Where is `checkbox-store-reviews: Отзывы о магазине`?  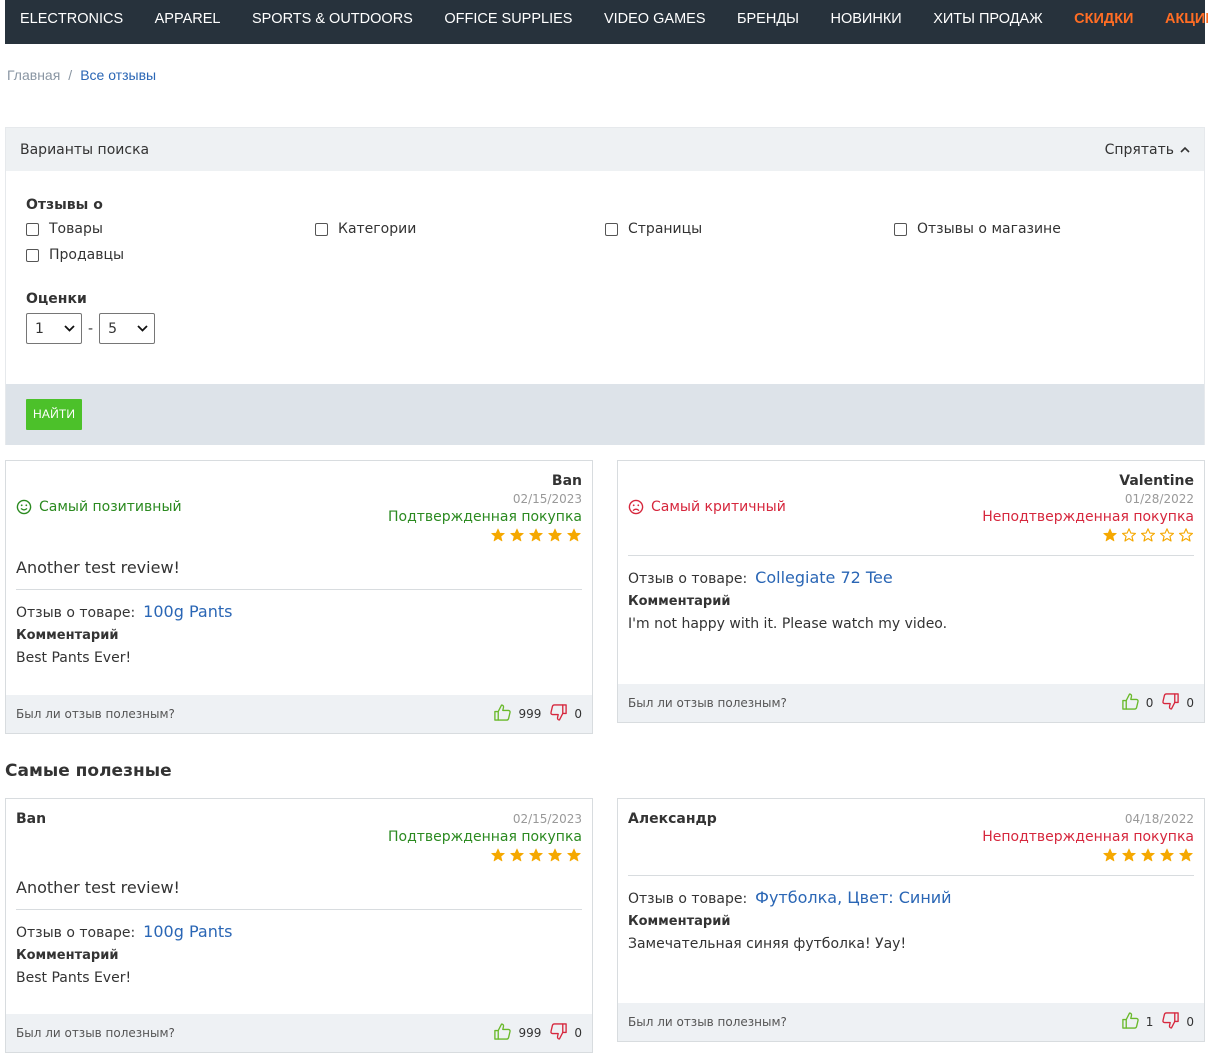 checkbox-store-reviews: Отзывы о магазине is located at coordinates (1044, 229).